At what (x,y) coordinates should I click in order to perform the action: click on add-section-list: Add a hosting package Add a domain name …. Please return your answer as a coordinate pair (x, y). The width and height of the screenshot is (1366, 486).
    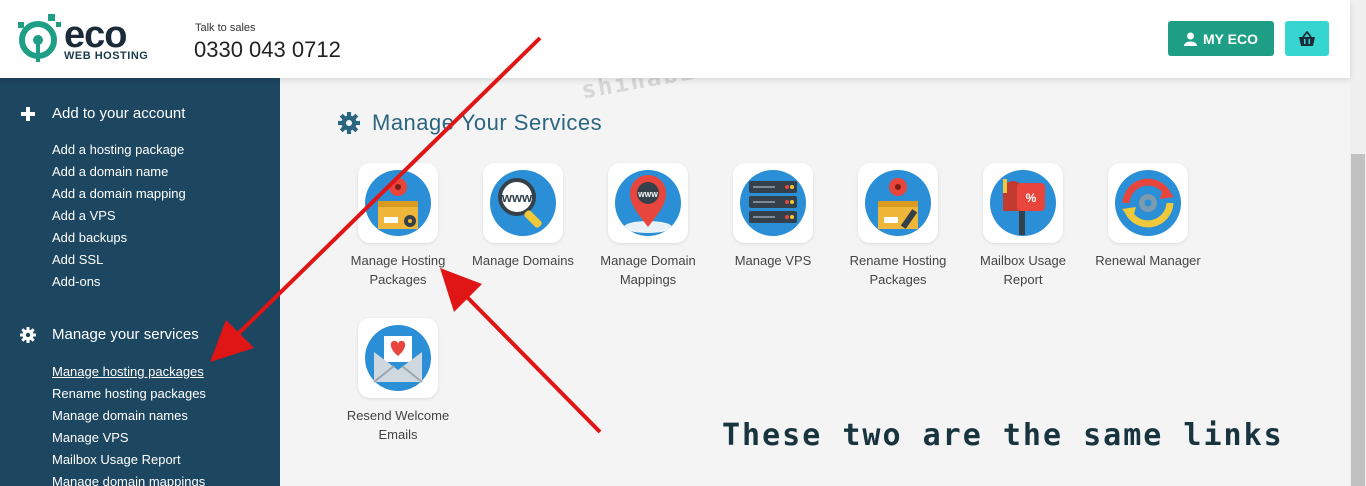
    Looking at the image, I should click on (119, 216).